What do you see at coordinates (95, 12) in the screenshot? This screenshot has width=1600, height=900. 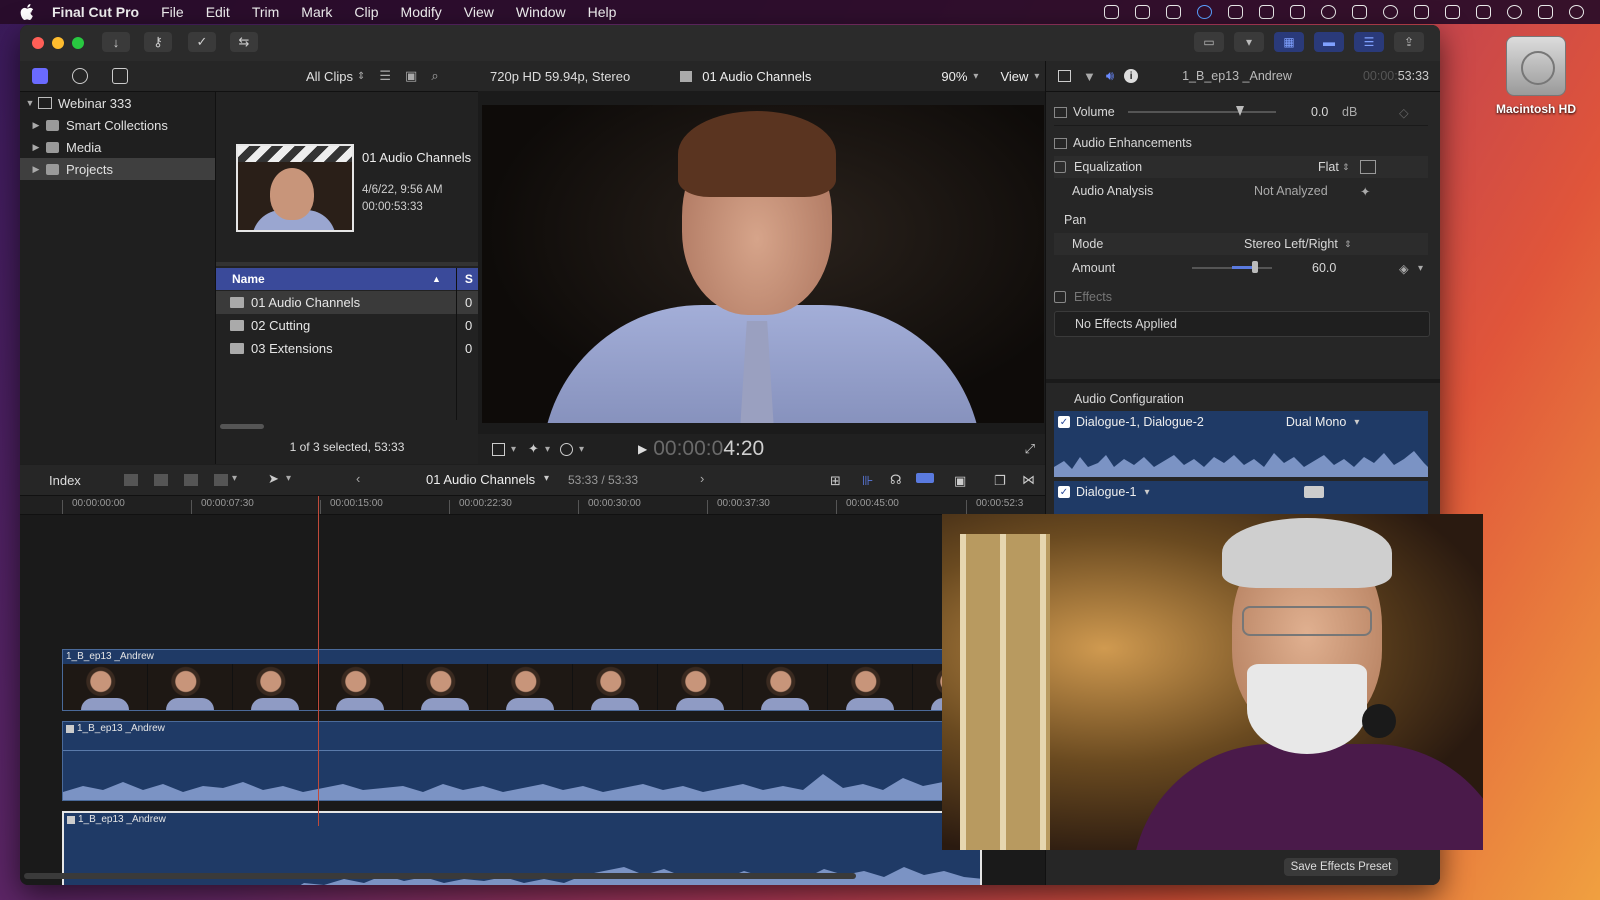 I see `menu-app-name: Final Cut Pro` at bounding box center [95, 12].